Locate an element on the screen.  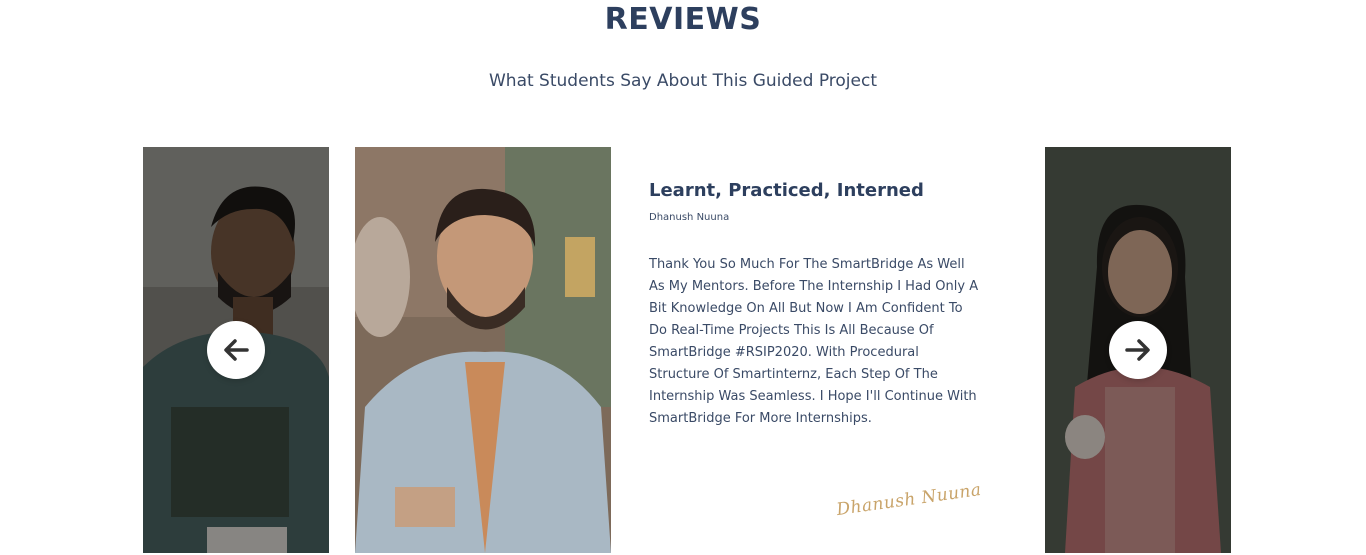
carousel-prev-button is located at coordinates (236, 350).